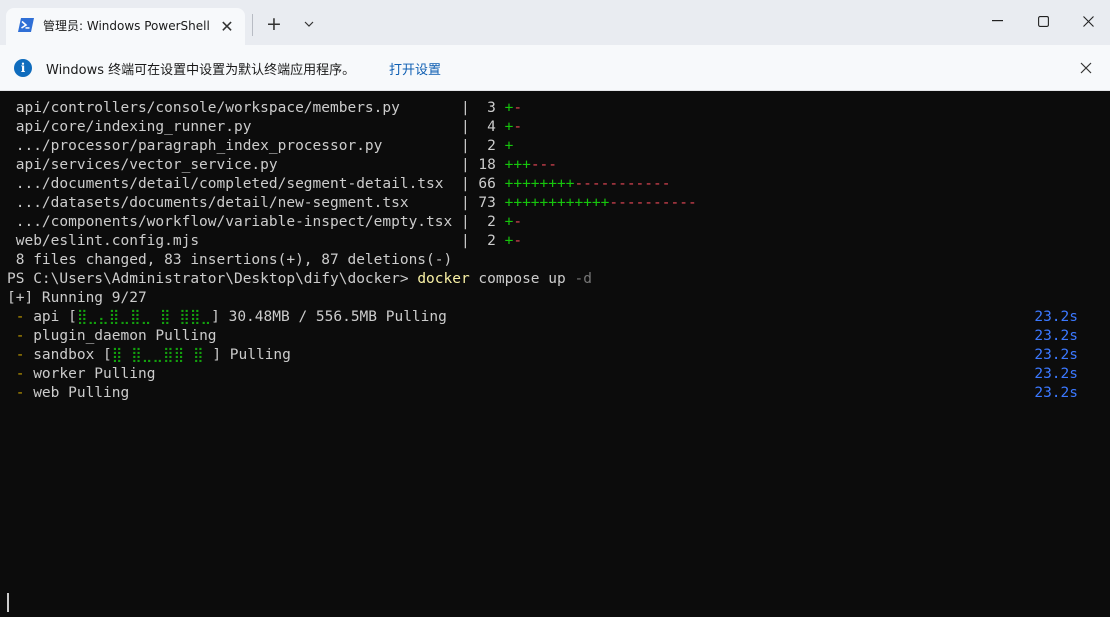  I want to click on minimize-icon, so click(997, 21).